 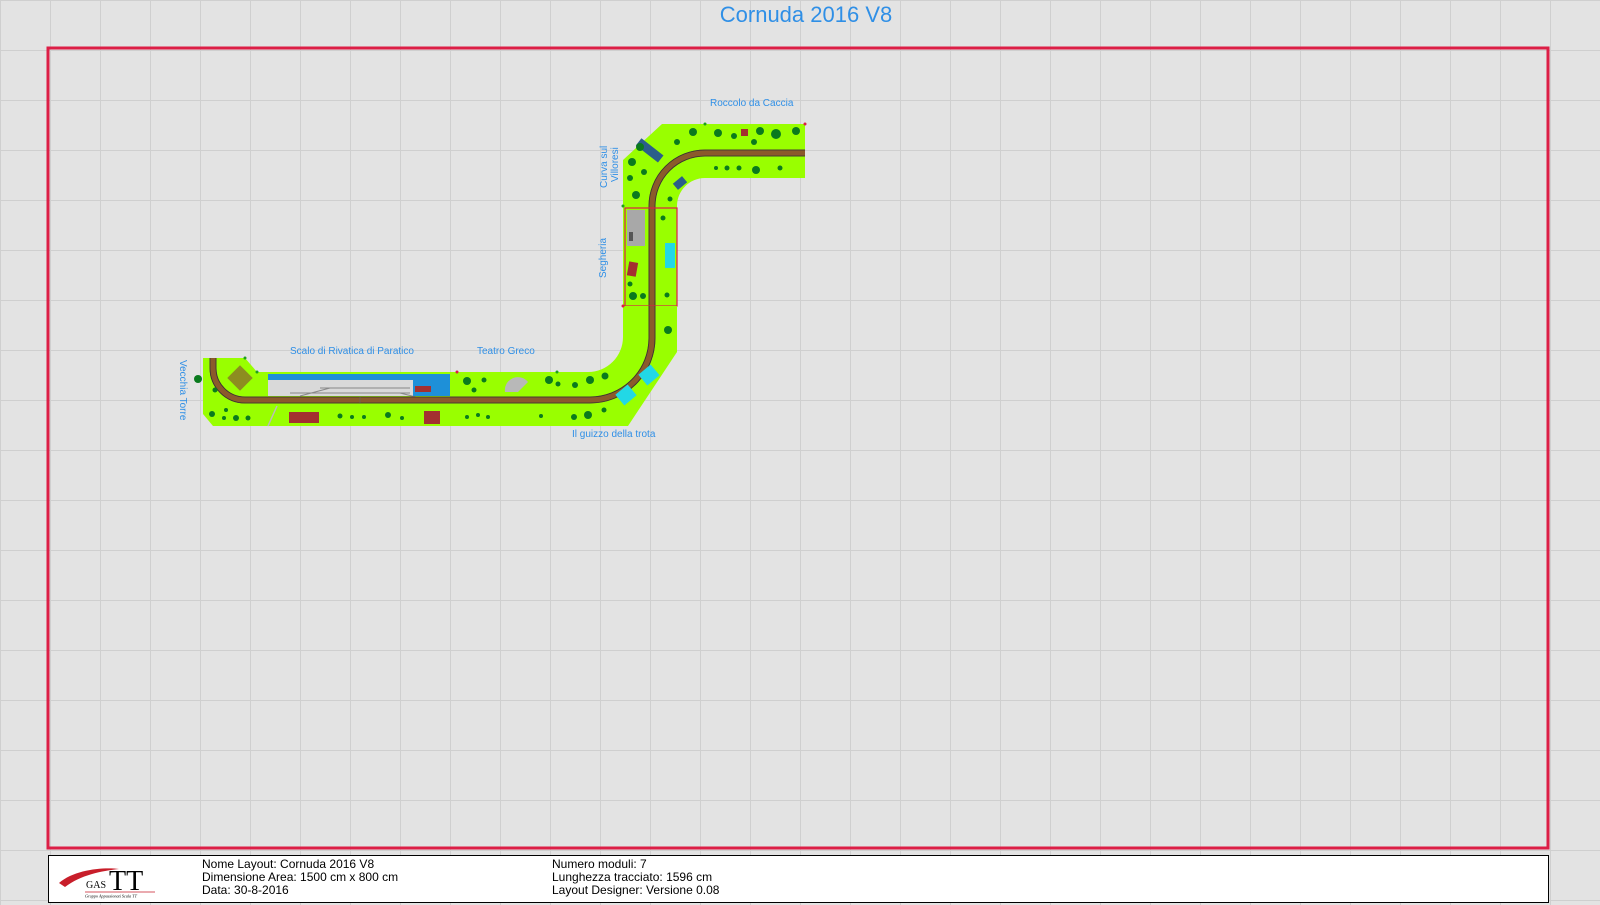 I want to click on label-segheria: Segheria, so click(x=603, y=258).